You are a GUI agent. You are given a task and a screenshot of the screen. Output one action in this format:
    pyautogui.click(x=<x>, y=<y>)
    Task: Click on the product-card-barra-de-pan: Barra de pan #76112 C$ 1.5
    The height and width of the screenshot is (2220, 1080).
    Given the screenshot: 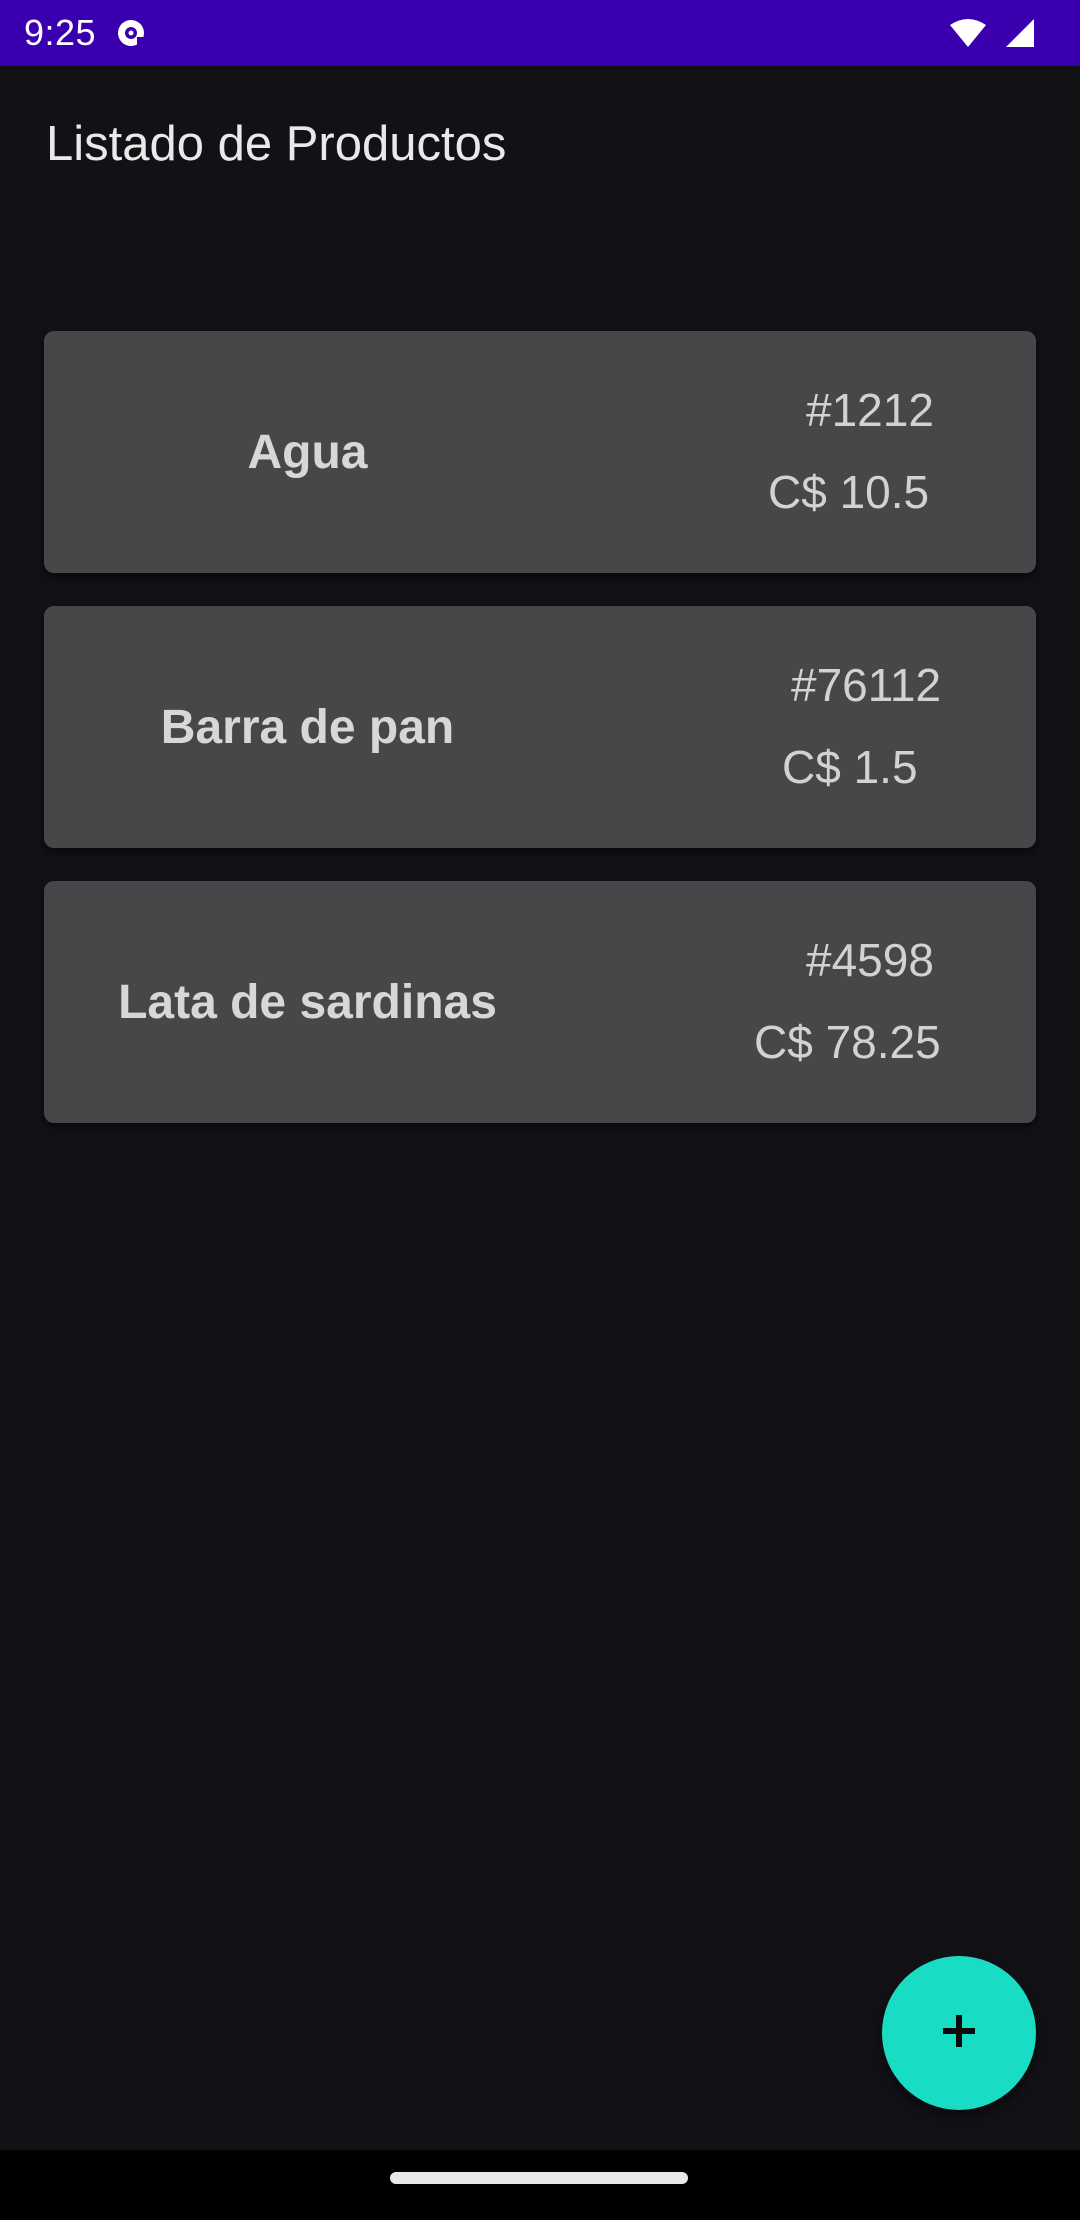 What is the action you would take?
    pyautogui.click(x=540, y=727)
    